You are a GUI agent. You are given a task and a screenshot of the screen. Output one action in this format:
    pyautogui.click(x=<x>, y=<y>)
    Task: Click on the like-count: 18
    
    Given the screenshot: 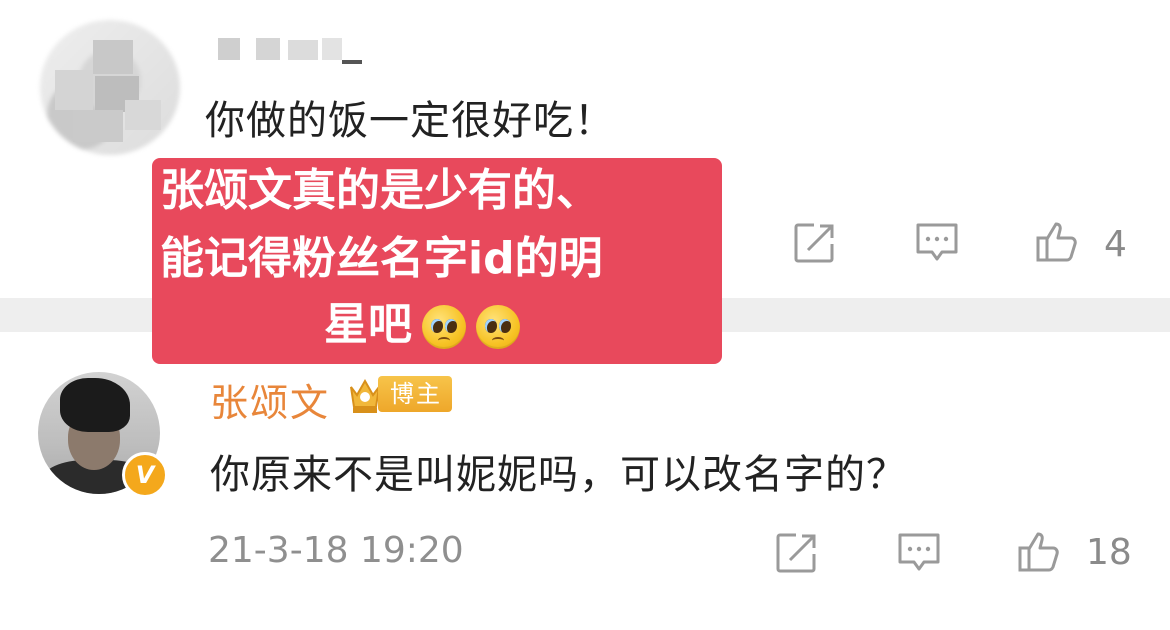 What is the action you would take?
    pyautogui.click(x=1109, y=552)
    